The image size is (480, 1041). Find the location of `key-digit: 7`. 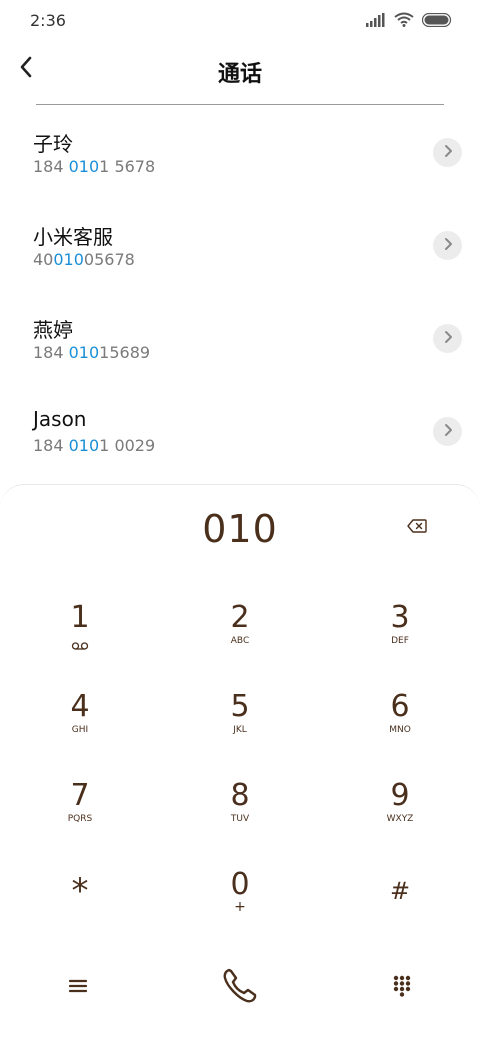

key-digit: 7 is located at coordinates (80, 795).